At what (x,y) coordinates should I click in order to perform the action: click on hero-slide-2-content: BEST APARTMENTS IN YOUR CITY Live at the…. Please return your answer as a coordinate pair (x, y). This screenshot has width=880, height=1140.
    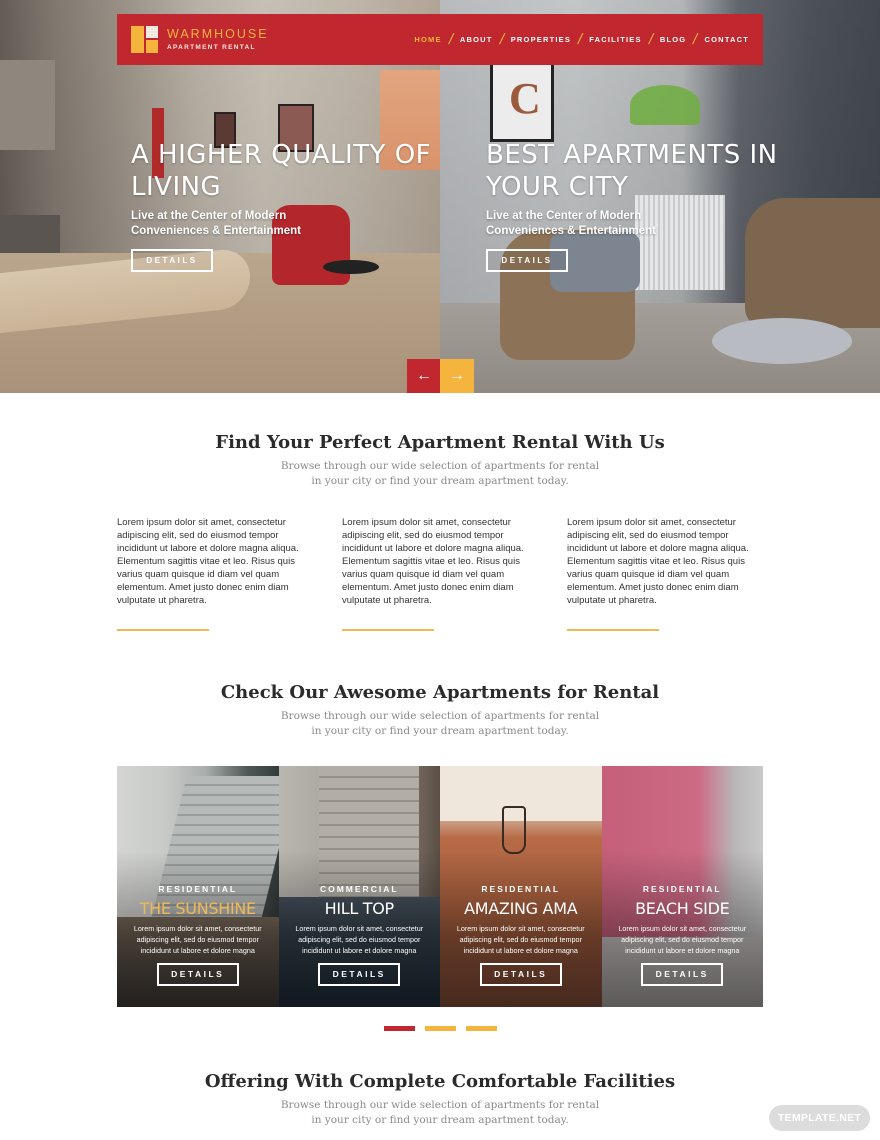
    Looking at the image, I should click on (646, 205).